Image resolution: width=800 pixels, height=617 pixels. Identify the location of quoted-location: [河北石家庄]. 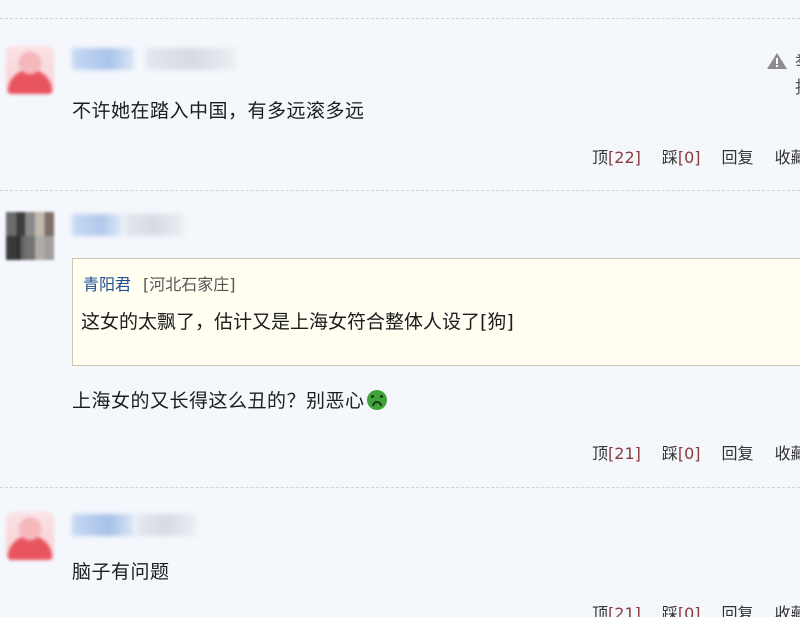
(189, 284).